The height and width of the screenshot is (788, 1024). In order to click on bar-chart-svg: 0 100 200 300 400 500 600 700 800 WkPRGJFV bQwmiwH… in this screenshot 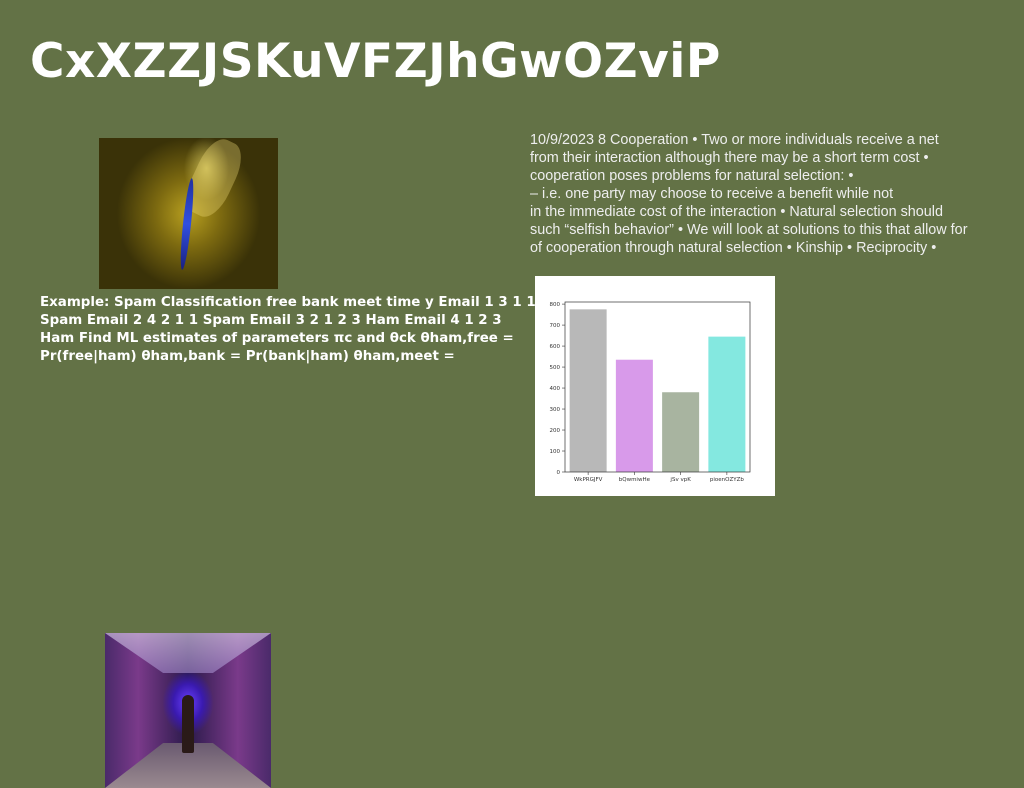, I will do `click(650, 392)`.